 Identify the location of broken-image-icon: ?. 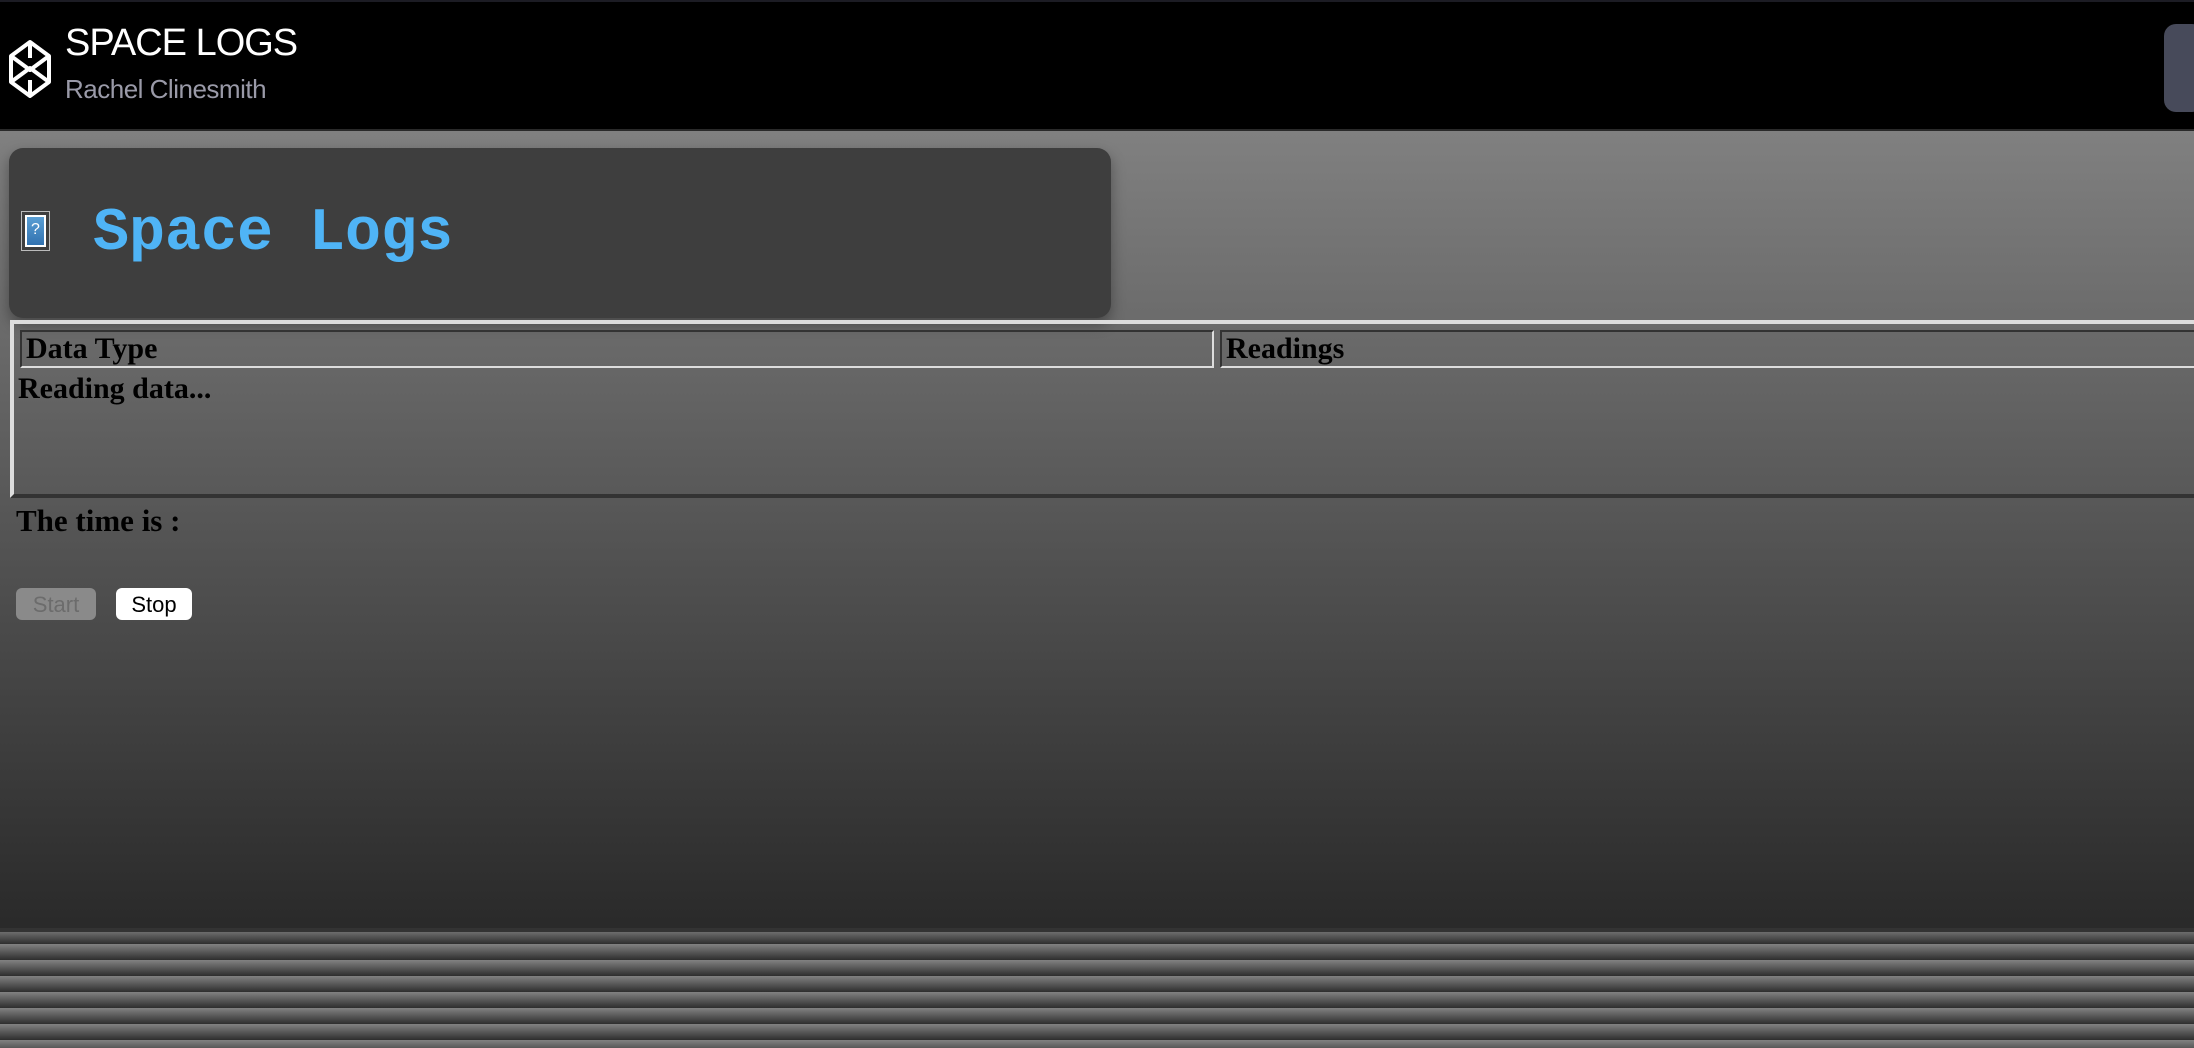
(35, 231).